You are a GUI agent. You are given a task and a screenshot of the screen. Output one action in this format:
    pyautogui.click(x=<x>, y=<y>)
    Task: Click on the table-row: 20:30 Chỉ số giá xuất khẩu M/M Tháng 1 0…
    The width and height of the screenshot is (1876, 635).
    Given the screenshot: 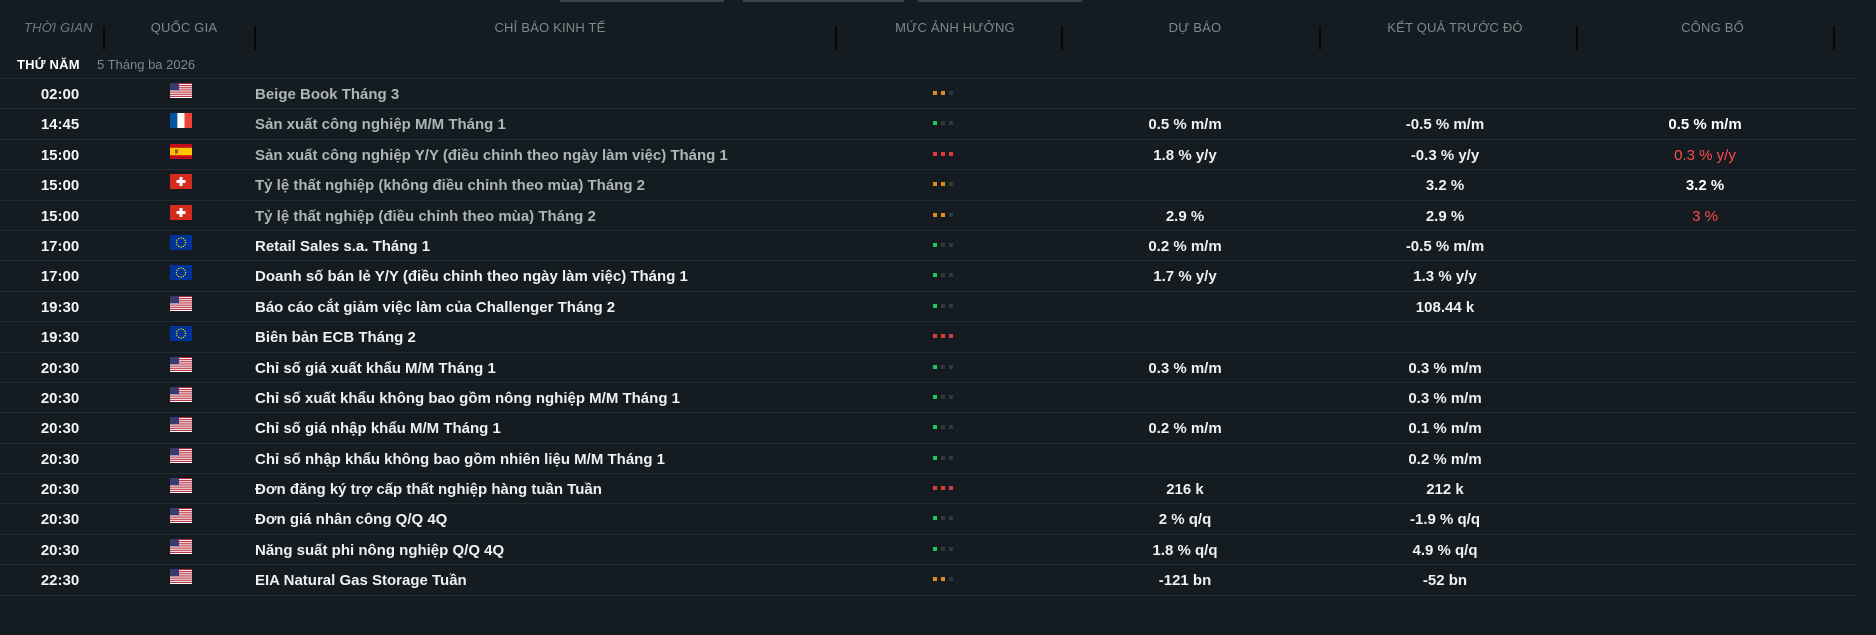 What is the action you would take?
    pyautogui.click(x=929, y=368)
    